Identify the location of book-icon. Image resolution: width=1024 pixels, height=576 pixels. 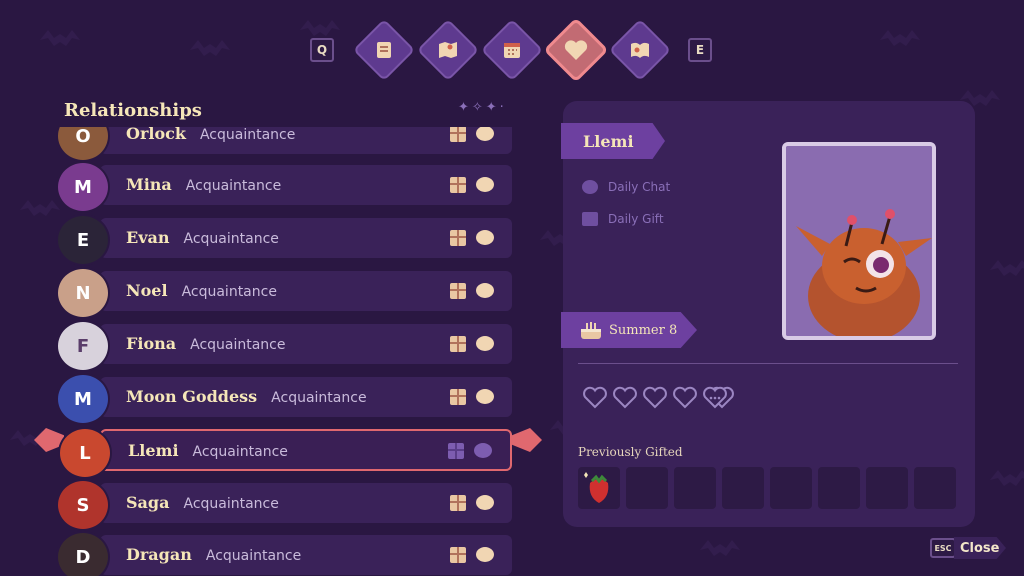
(640, 50).